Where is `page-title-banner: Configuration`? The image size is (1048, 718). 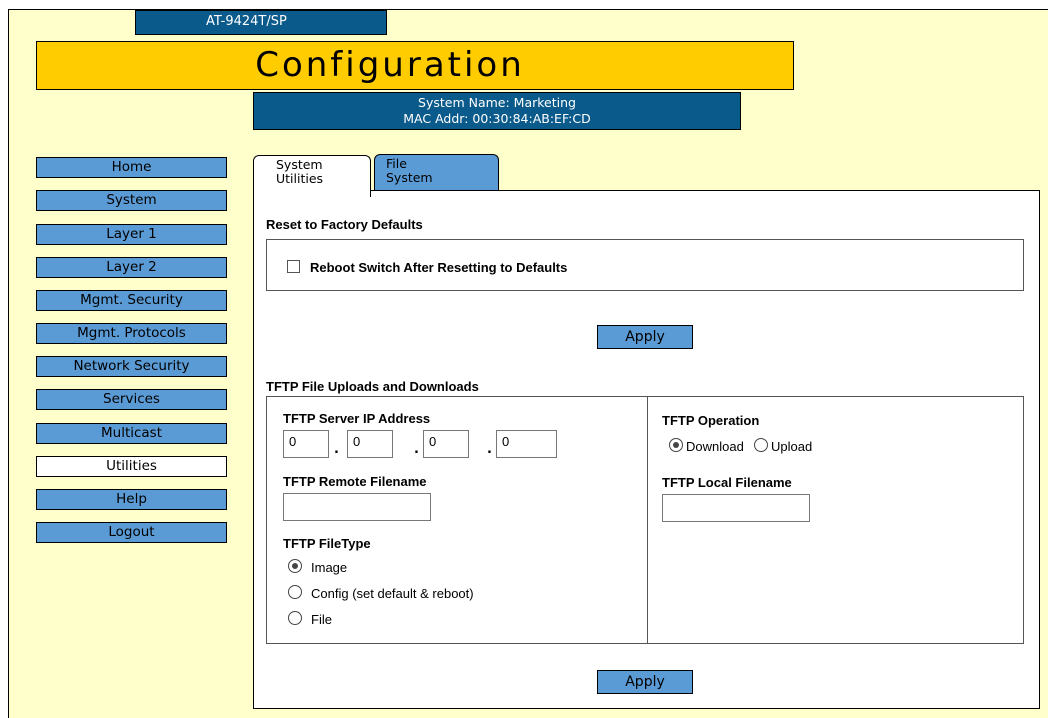 page-title-banner: Configuration is located at coordinates (415, 65).